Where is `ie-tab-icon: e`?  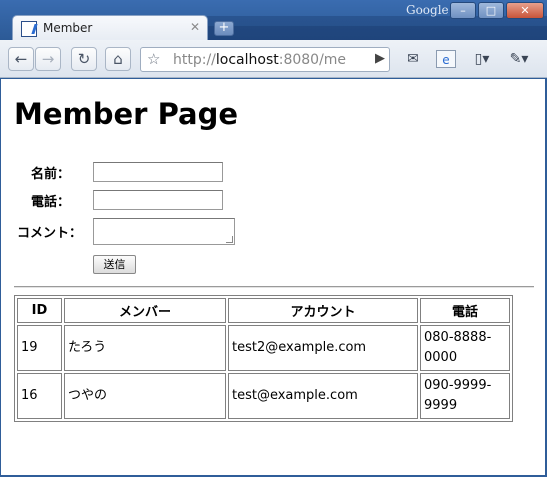 ie-tab-icon: e is located at coordinates (446, 59).